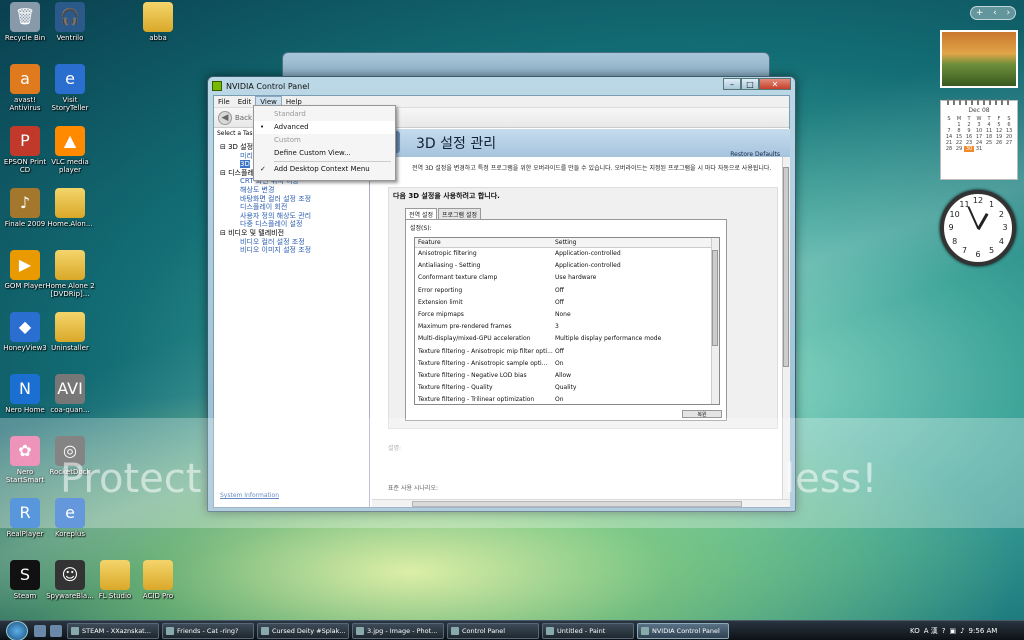  I want to click on desktop-icon: ◎ RocketDock, so click(70, 456).